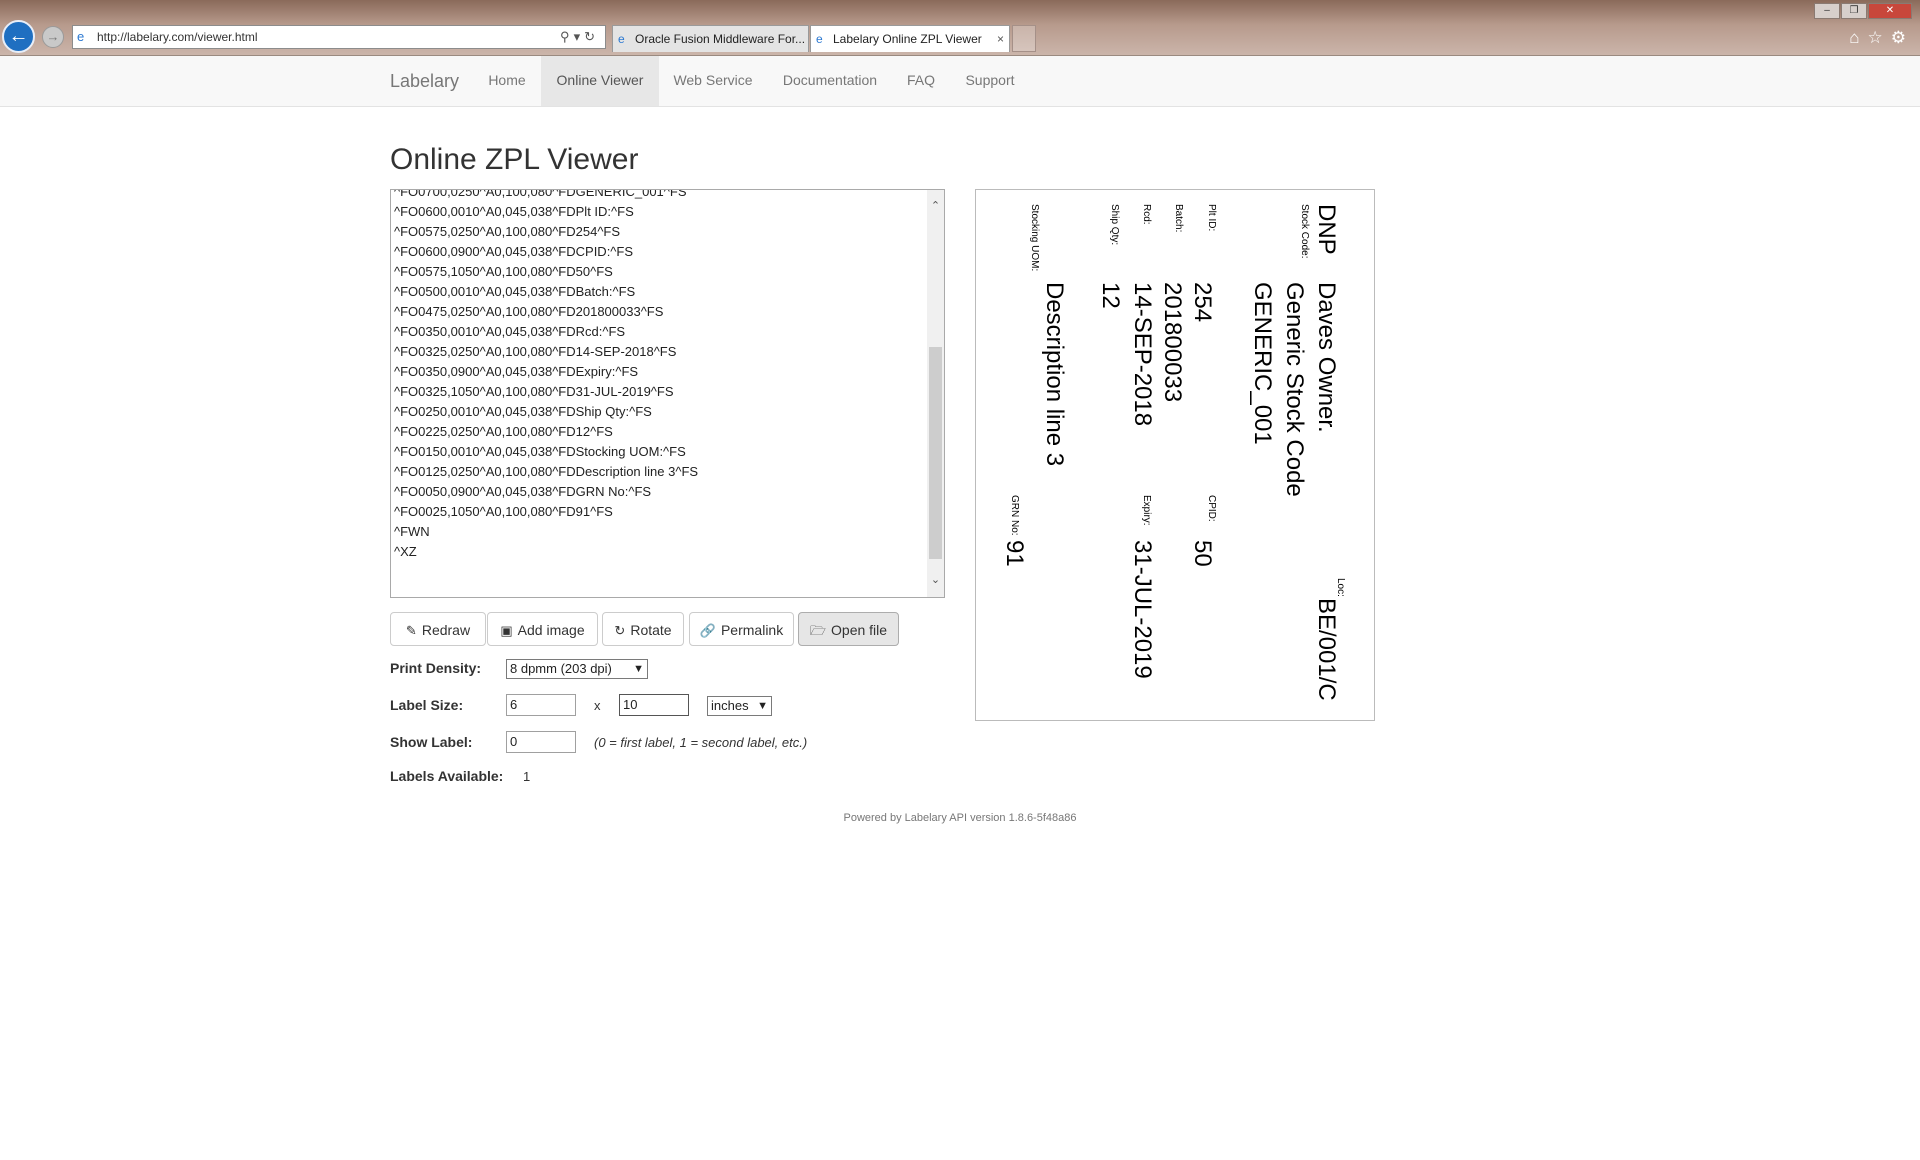  What do you see at coordinates (1000, 39) in the screenshot?
I see `tab-close-icon: ×` at bounding box center [1000, 39].